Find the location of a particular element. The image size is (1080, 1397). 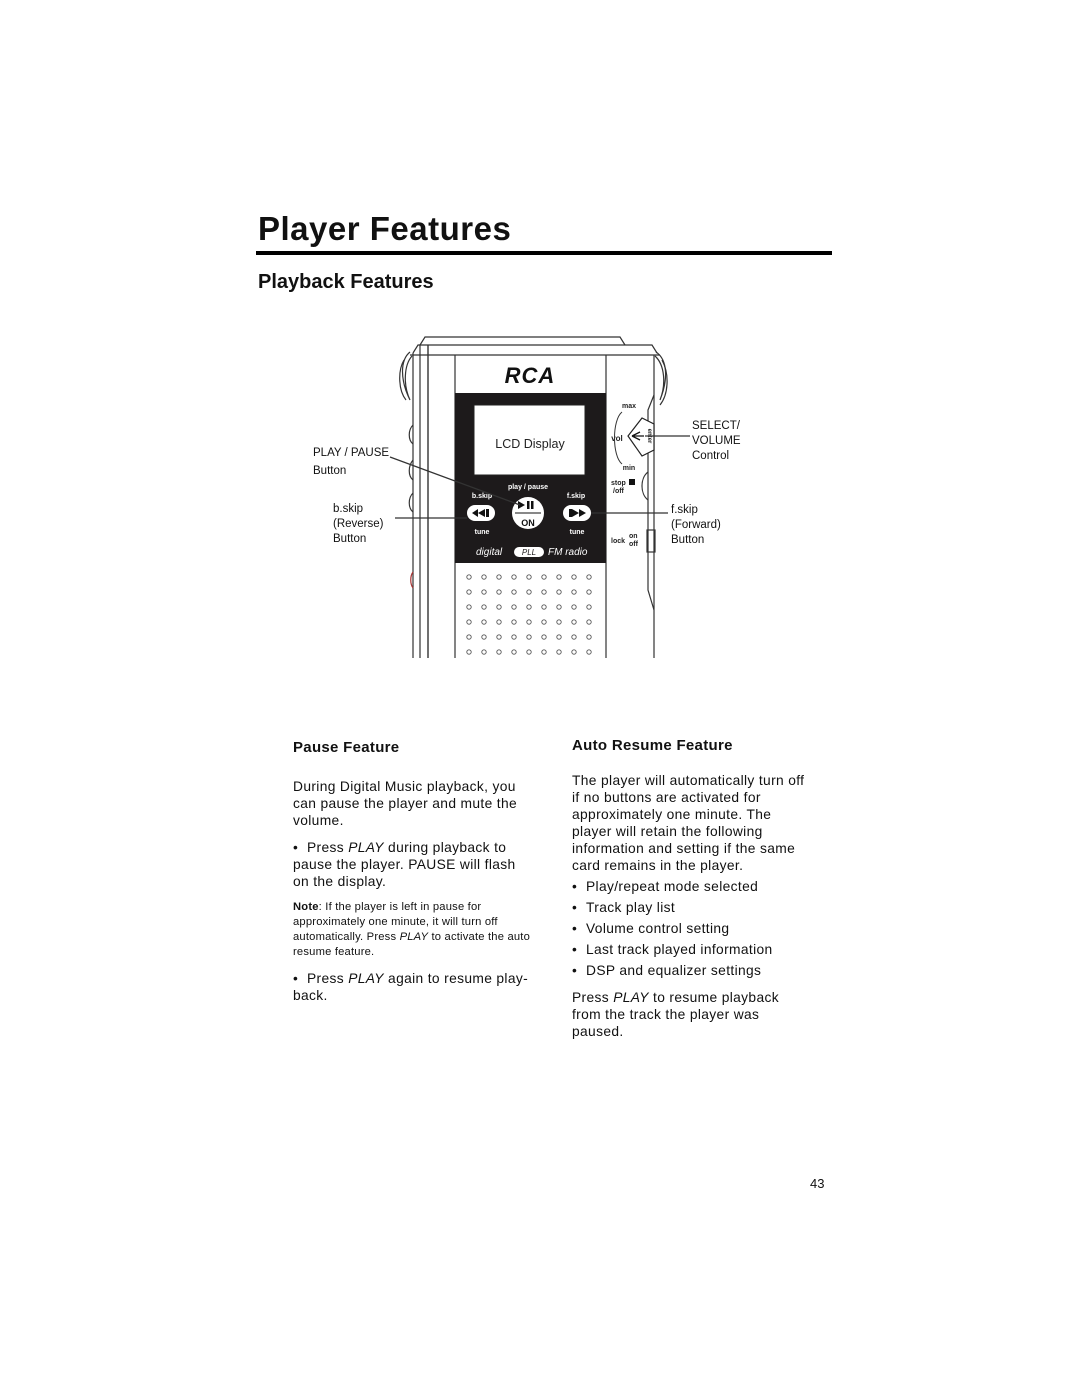

list-item-text: Last track played information is located at coordinates (679, 949).